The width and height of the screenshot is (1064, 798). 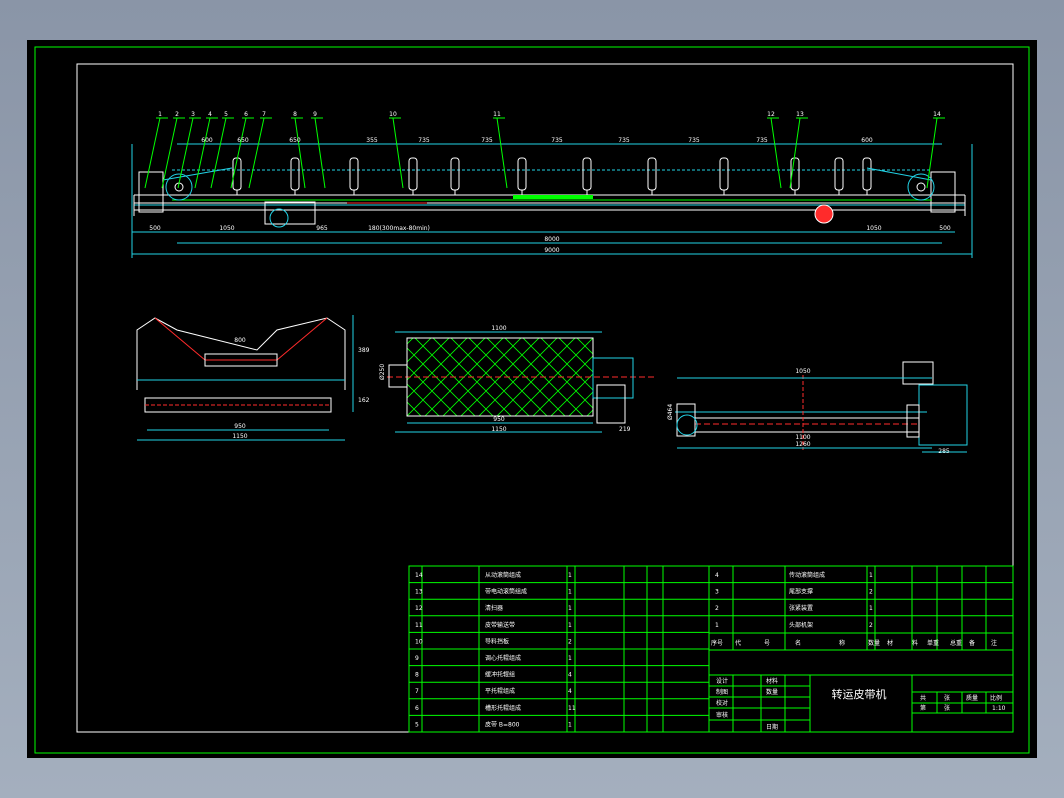 What do you see at coordinates (506, 592) in the screenshot?
I see `part-name: 带电动滚筒组成` at bounding box center [506, 592].